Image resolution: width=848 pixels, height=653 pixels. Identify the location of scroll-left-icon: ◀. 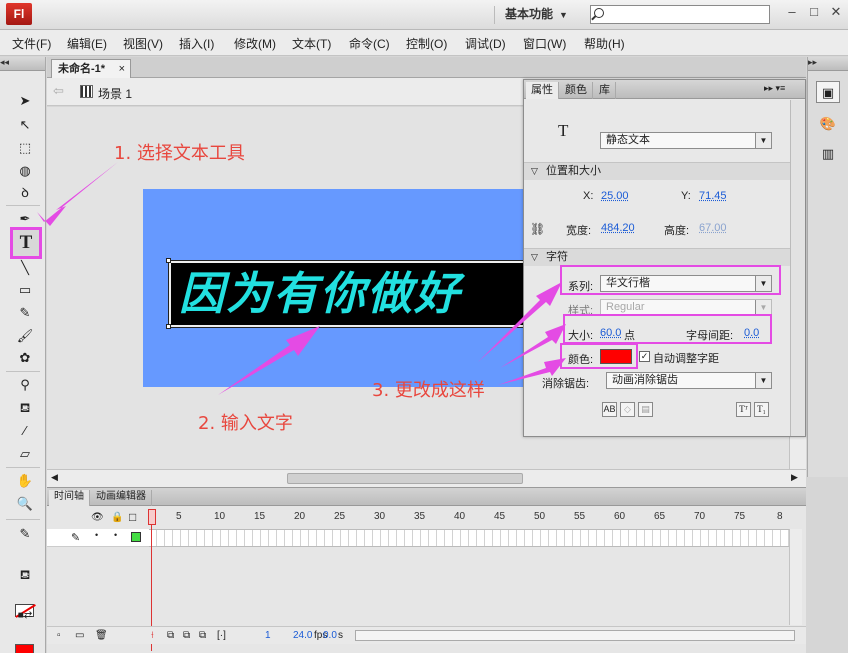
(54, 477).